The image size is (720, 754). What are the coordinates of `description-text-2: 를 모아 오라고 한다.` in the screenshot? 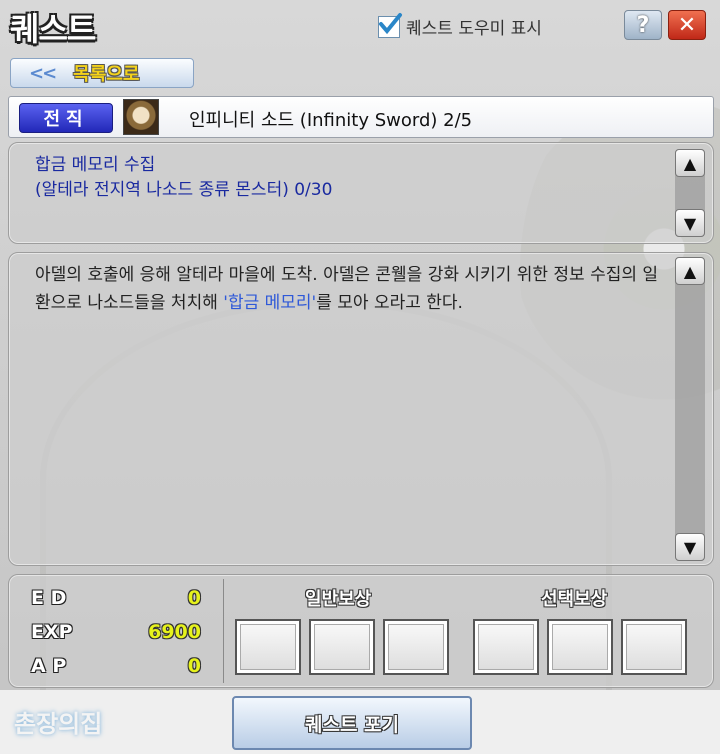 It's located at (389, 303).